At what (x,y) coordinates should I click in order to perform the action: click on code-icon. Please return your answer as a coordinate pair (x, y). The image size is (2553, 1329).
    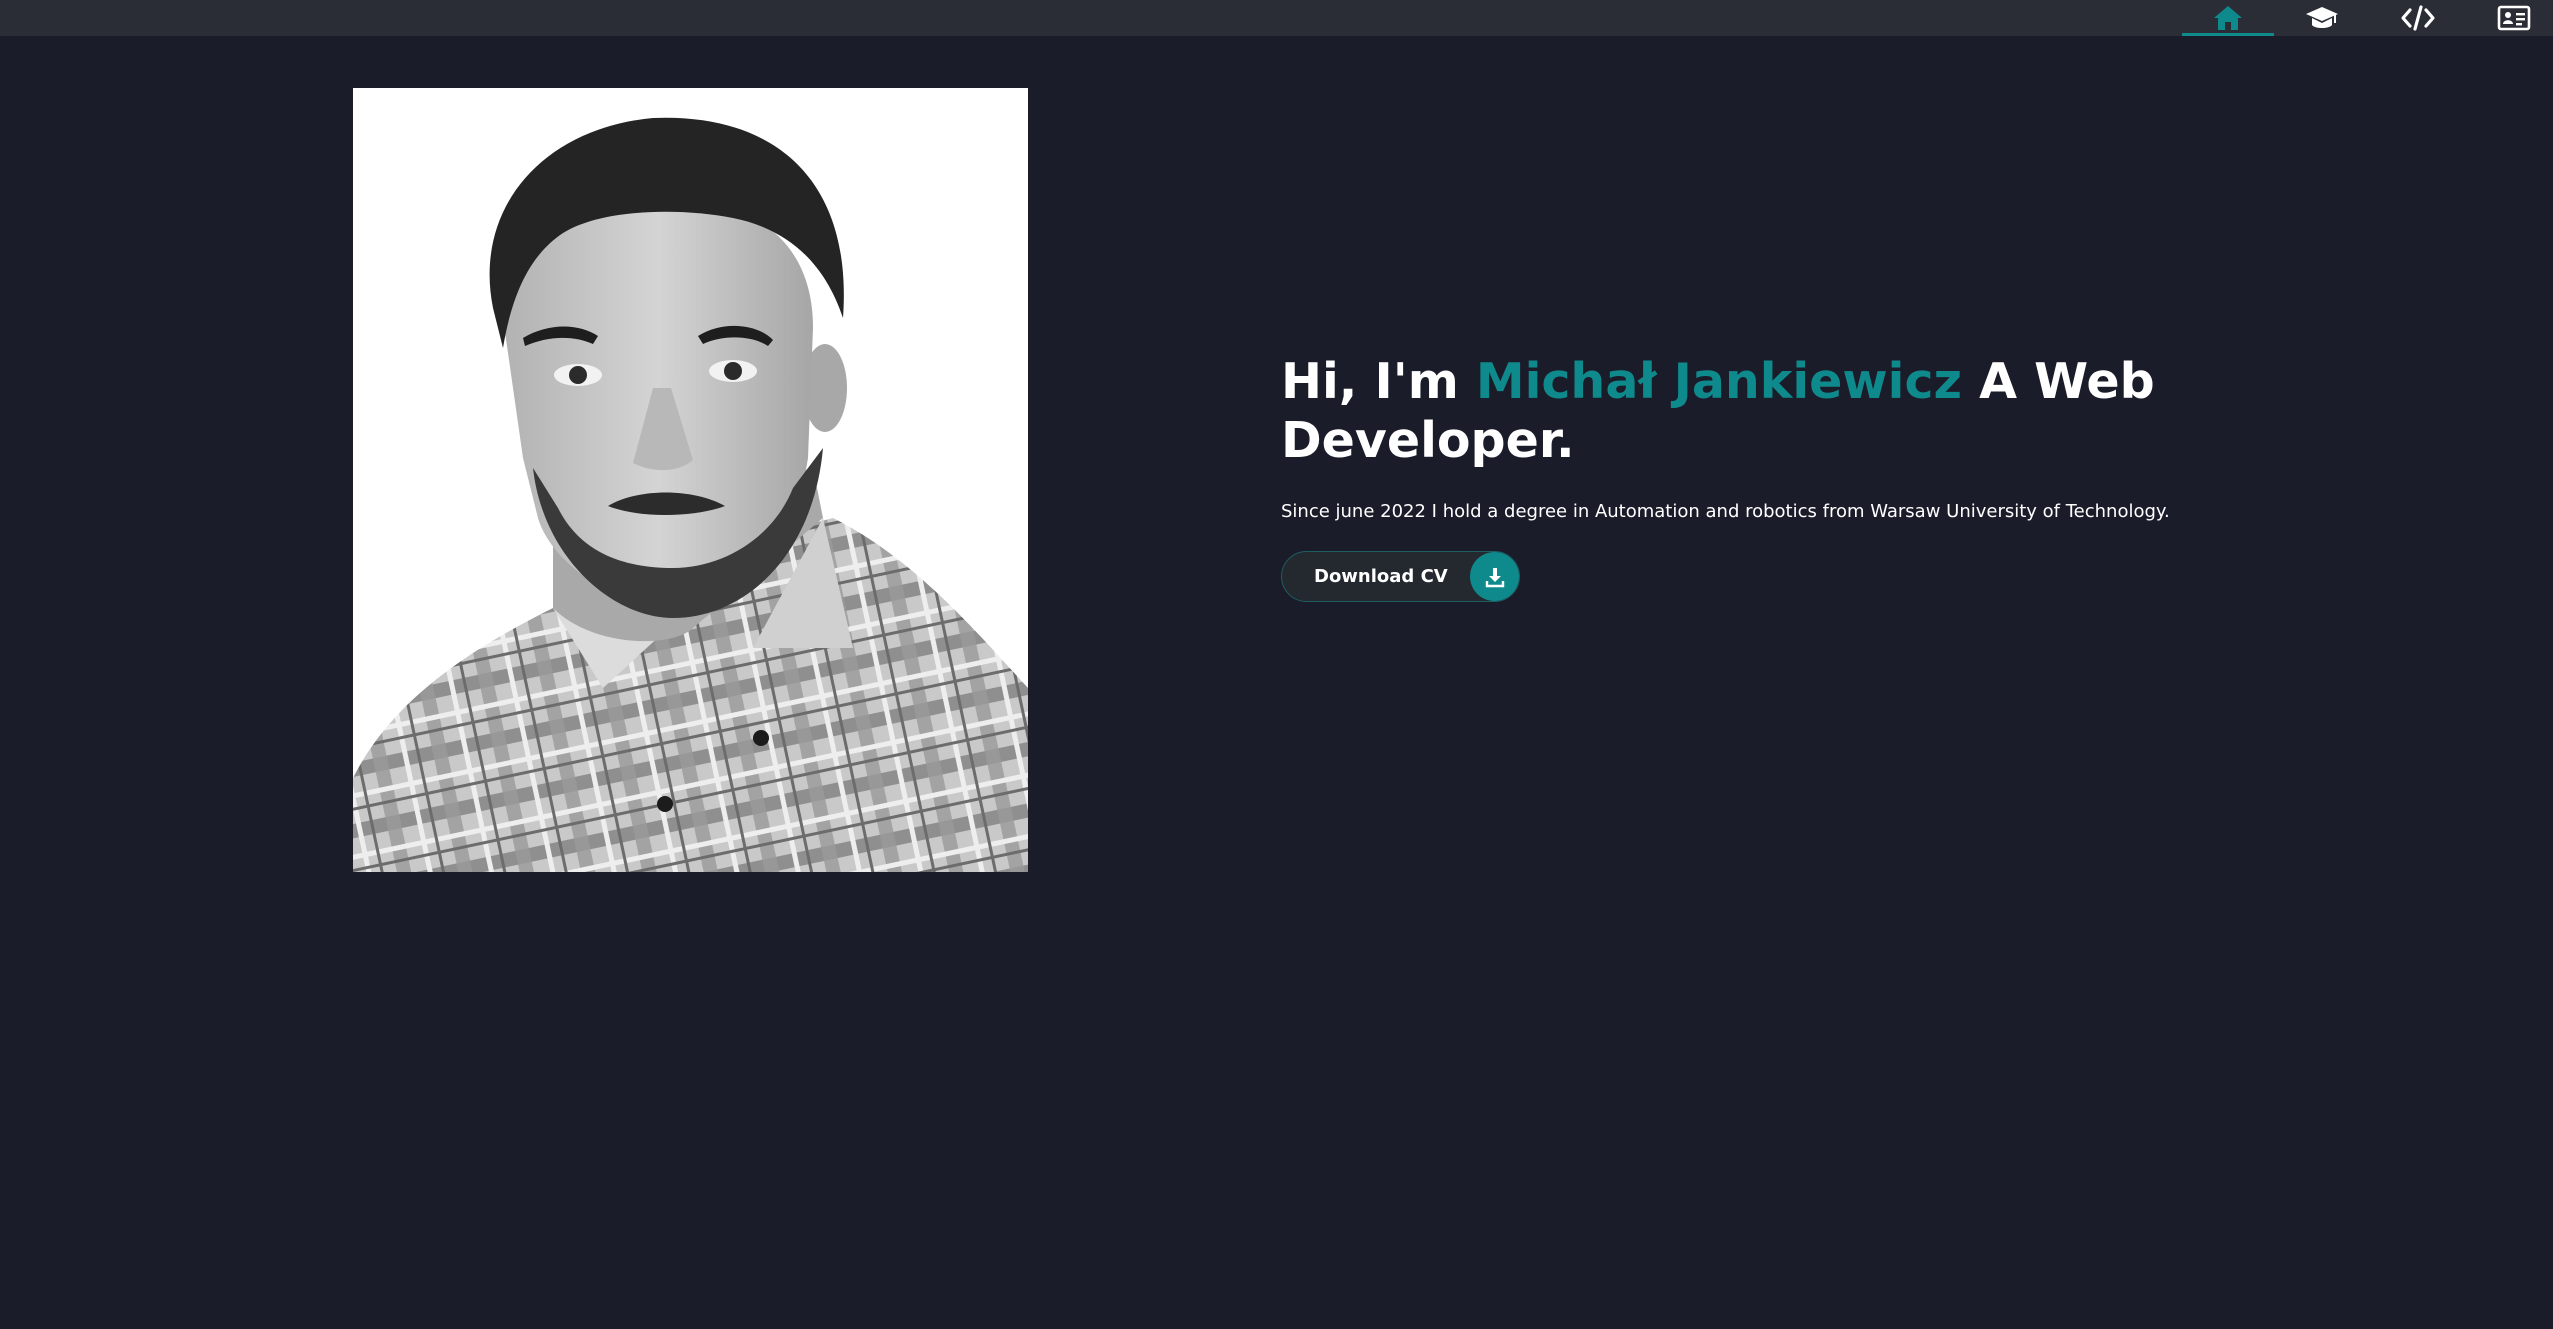
    Looking at the image, I should click on (2418, 18).